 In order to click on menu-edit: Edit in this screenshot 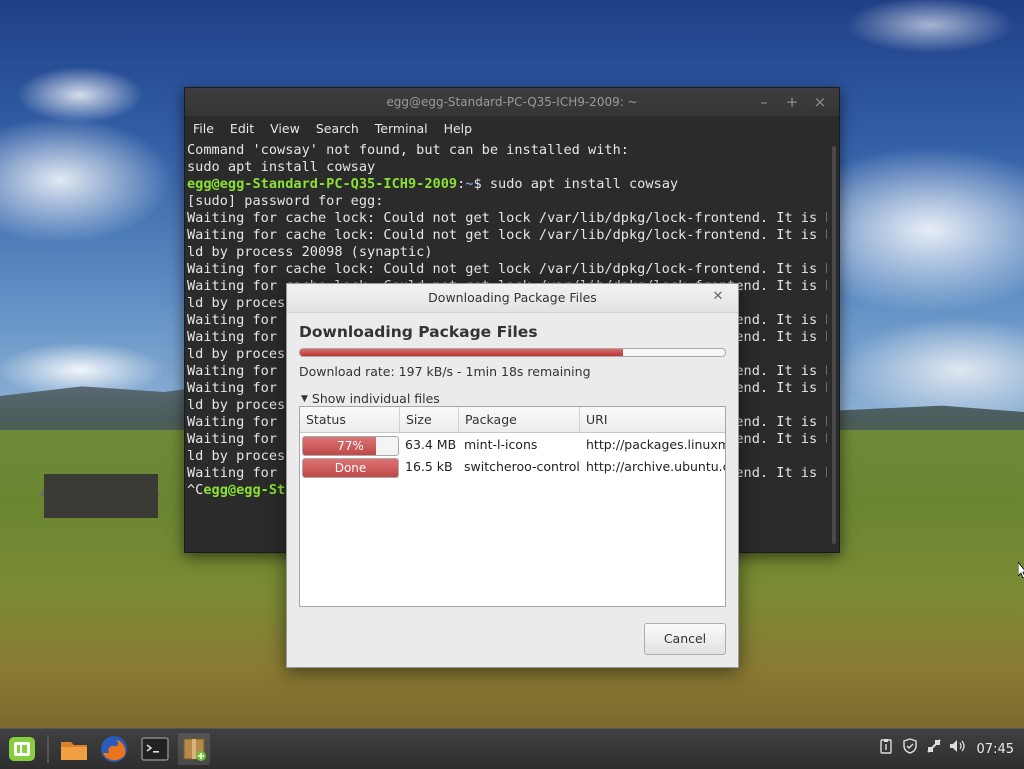, I will do `click(242, 129)`.